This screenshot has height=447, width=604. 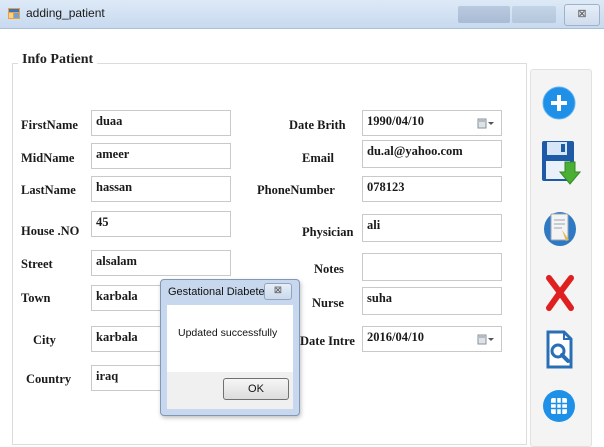 What do you see at coordinates (14, 13) in the screenshot?
I see `form-app-icon` at bounding box center [14, 13].